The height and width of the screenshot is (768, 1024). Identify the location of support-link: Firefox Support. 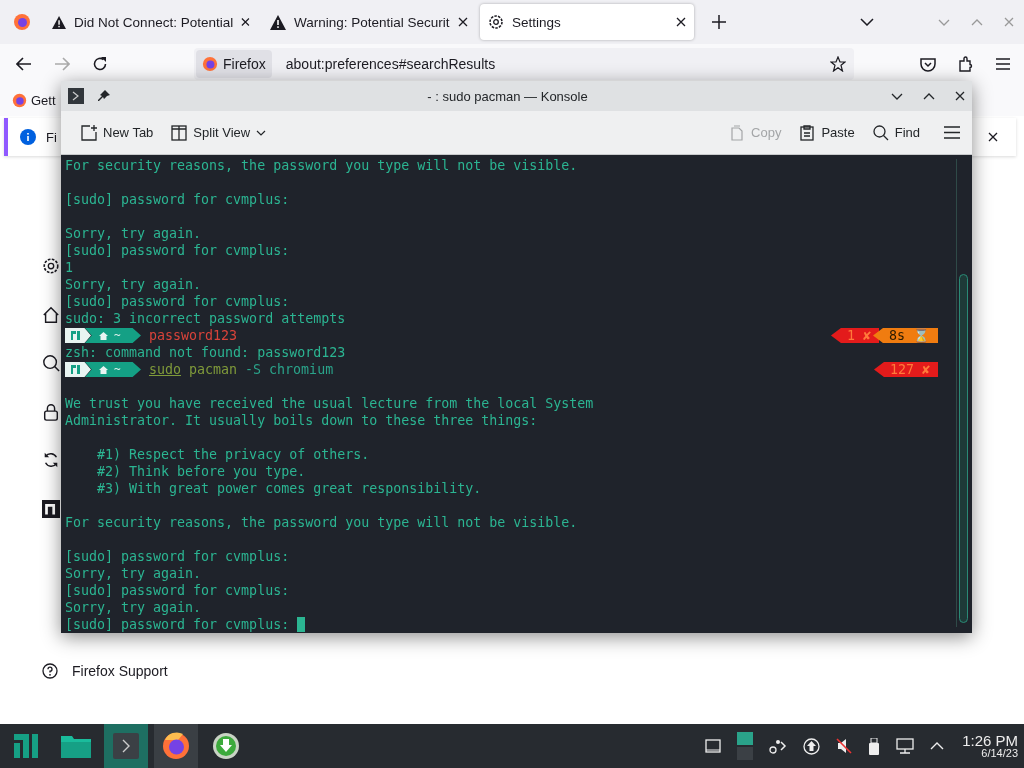
(533, 671).